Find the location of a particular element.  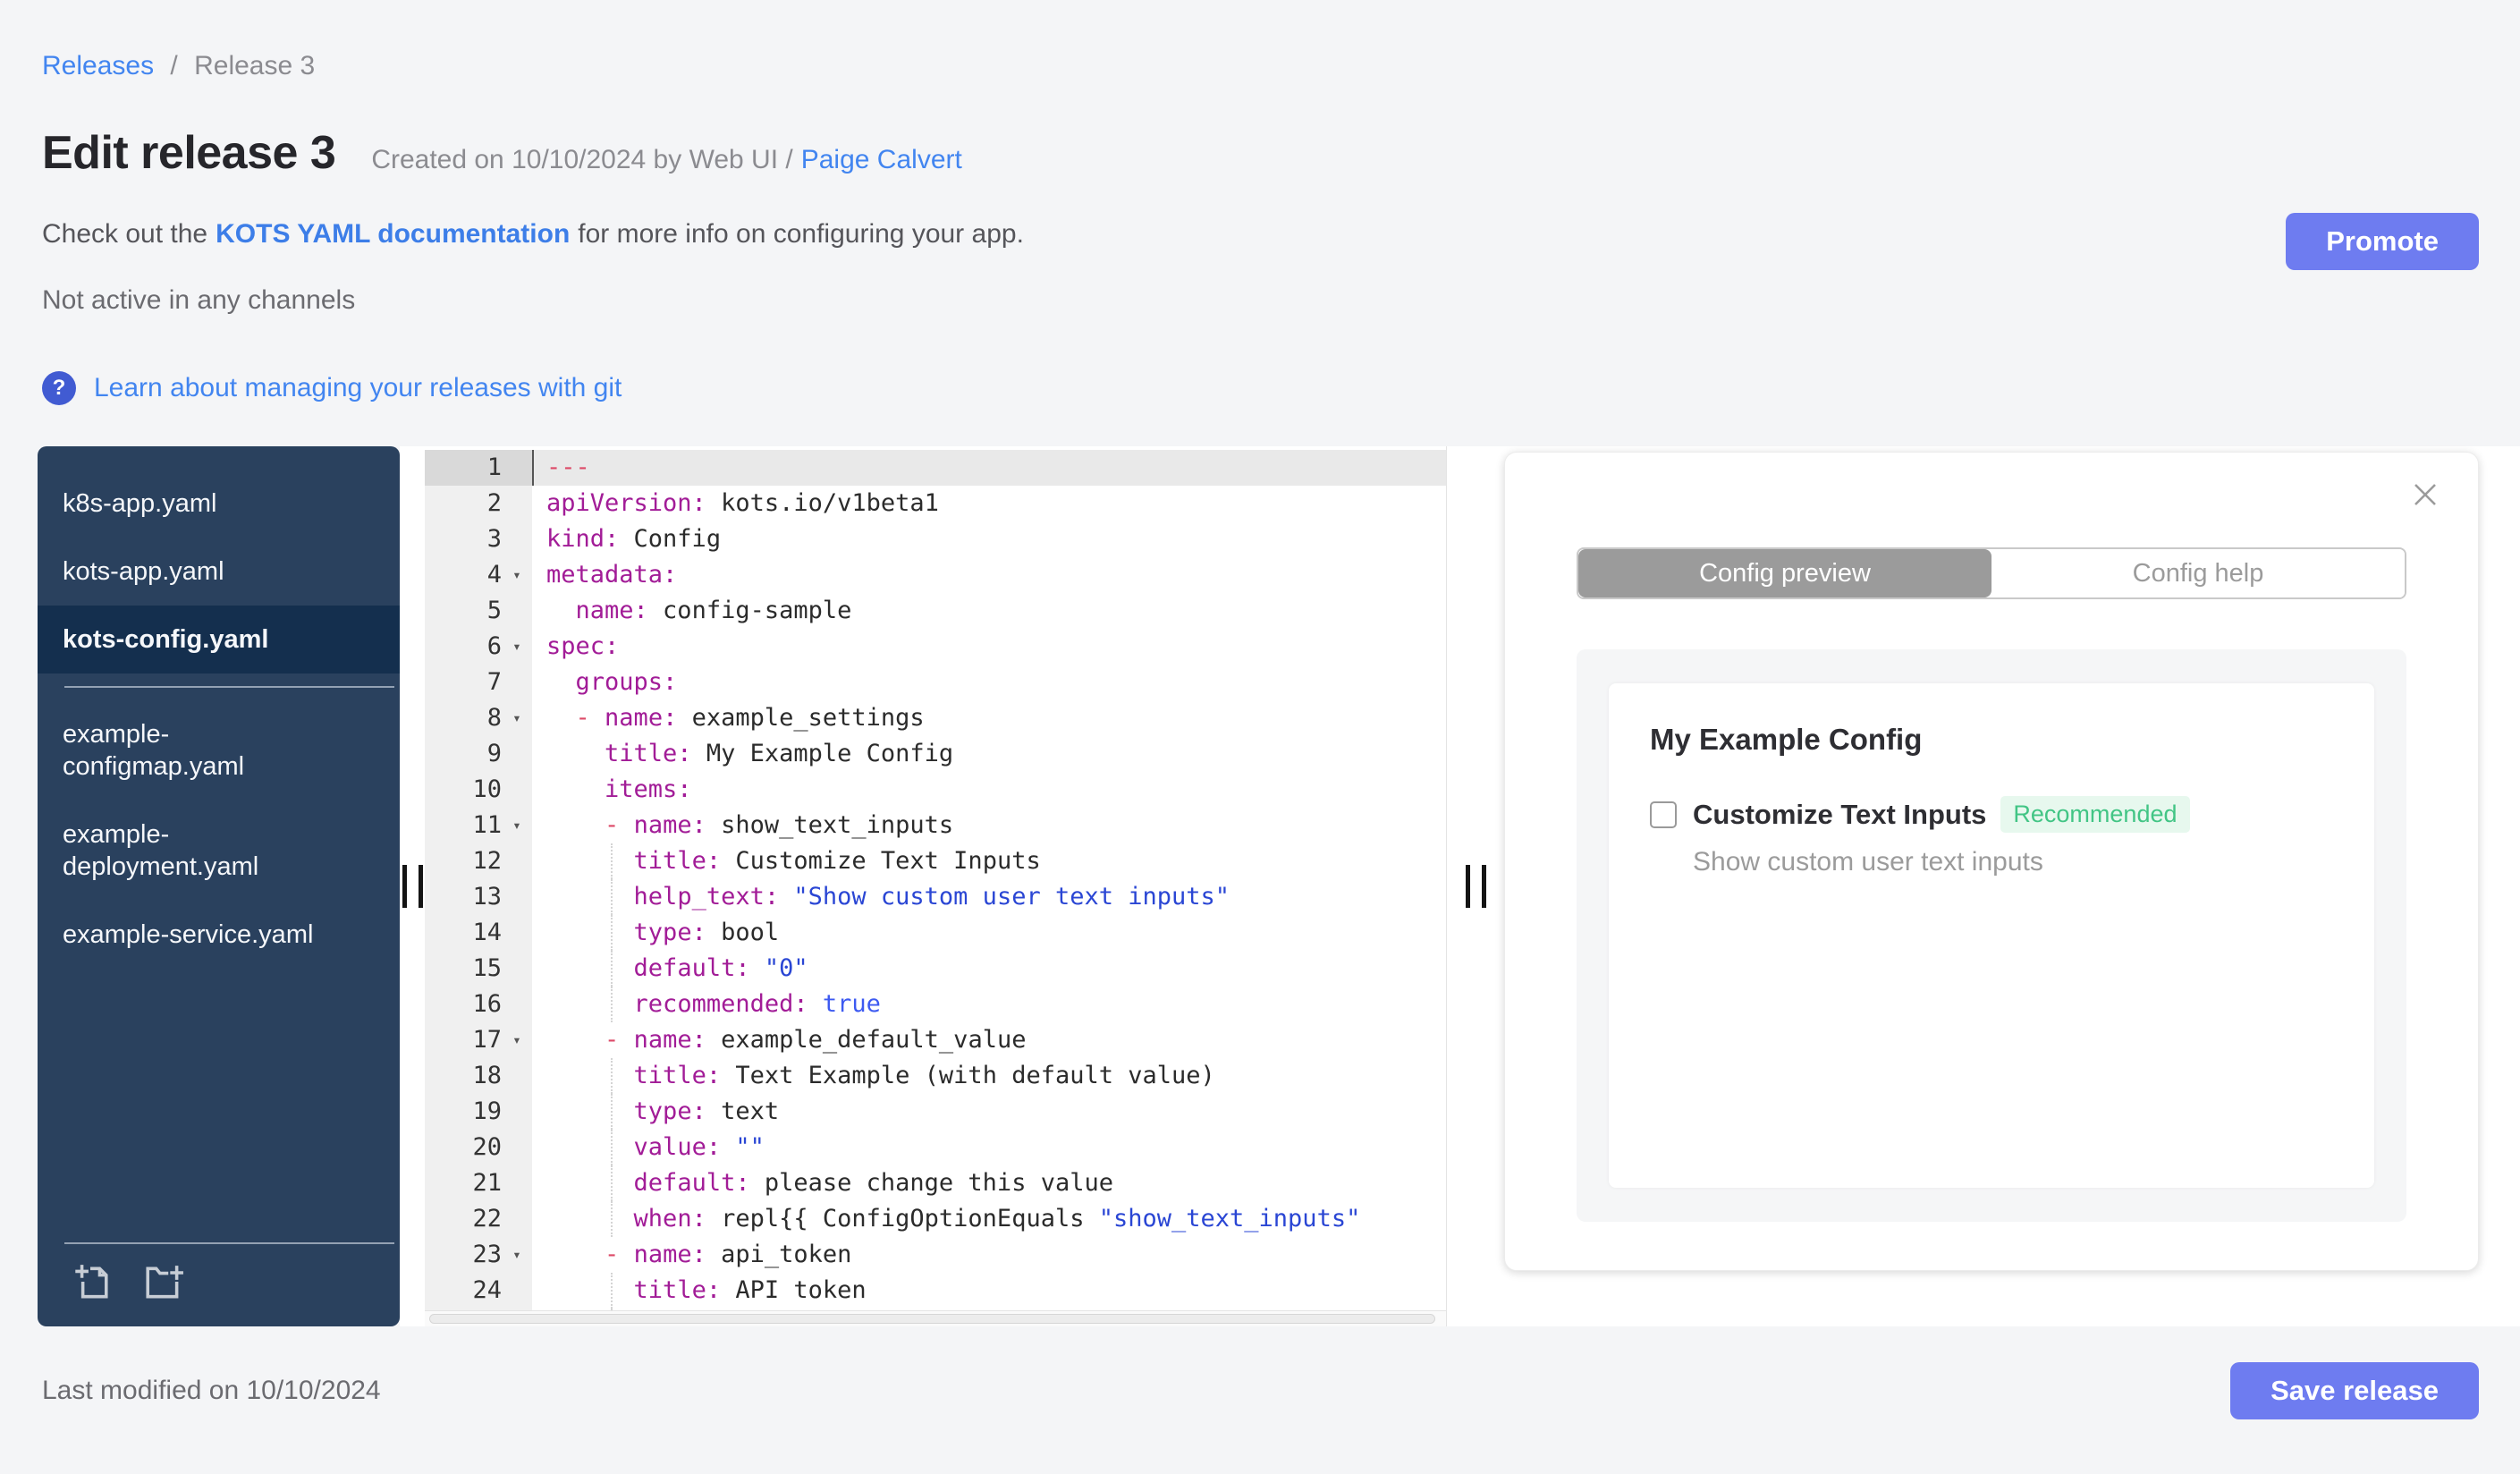

code-text: title: Text Example (with default value) is located at coordinates (989, 1076).